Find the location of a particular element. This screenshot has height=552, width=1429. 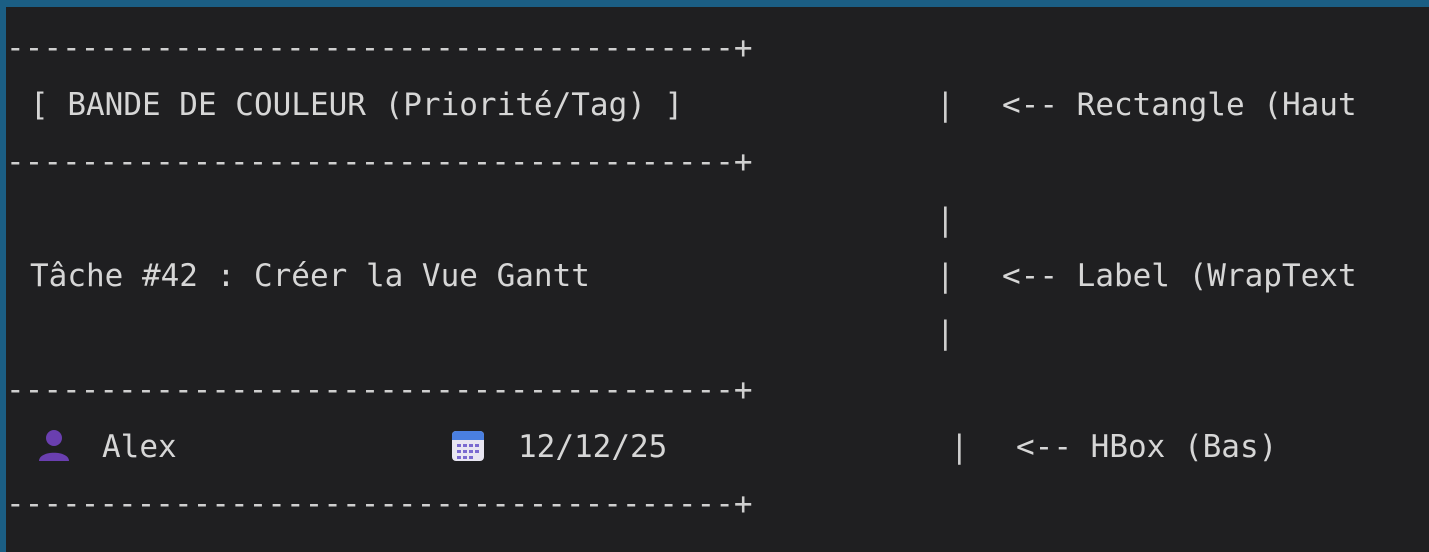

user-icon is located at coordinates (54, 445).